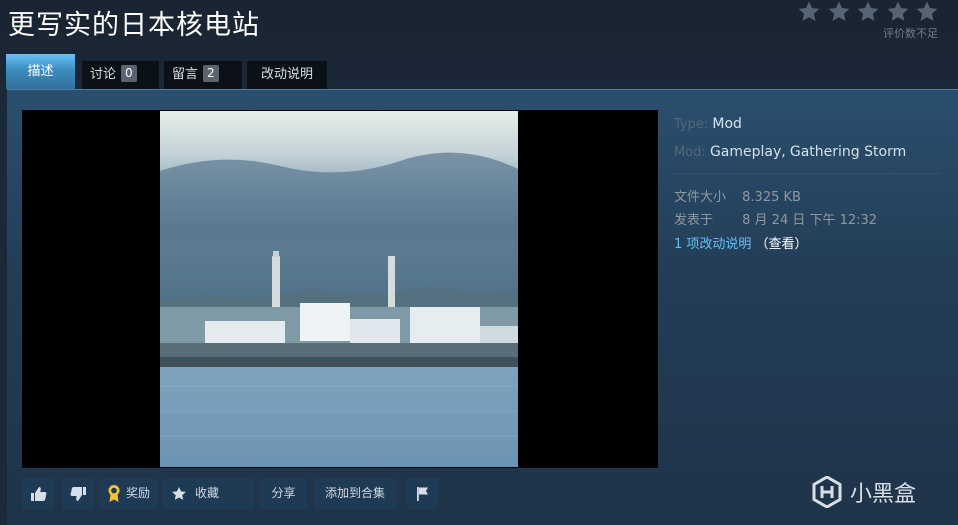 This screenshot has height=525, width=958. What do you see at coordinates (690, 152) in the screenshot?
I see `mod-label: Mod:` at bounding box center [690, 152].